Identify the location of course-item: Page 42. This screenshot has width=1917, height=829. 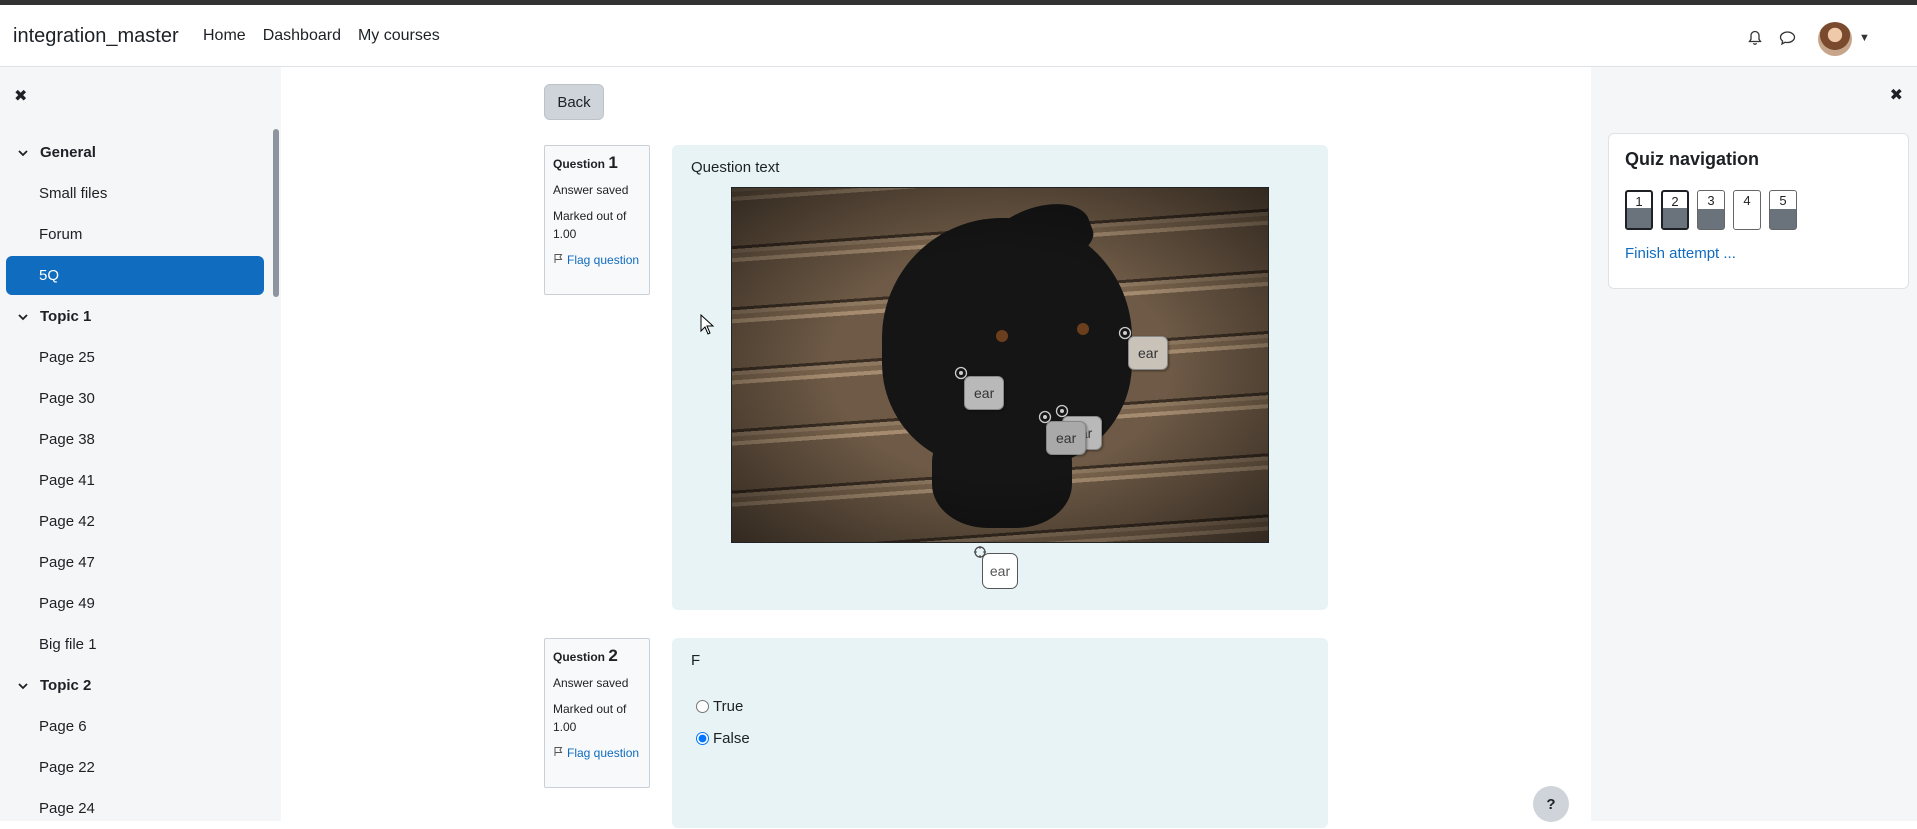
(135, 521).